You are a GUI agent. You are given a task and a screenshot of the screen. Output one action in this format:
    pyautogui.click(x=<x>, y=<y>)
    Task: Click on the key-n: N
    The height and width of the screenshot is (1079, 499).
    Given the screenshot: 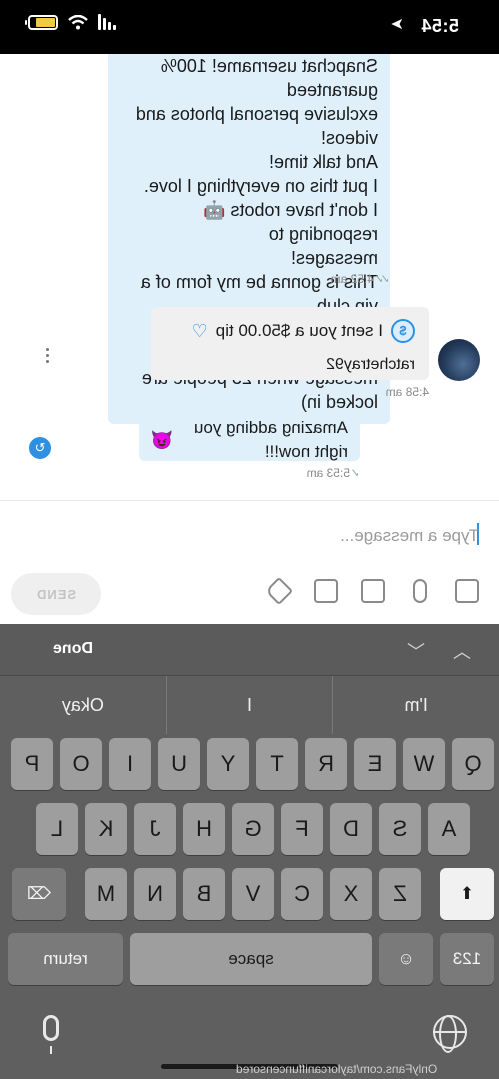 What is the action you would take?
    pyautogui.click(x=155, y=894)
    